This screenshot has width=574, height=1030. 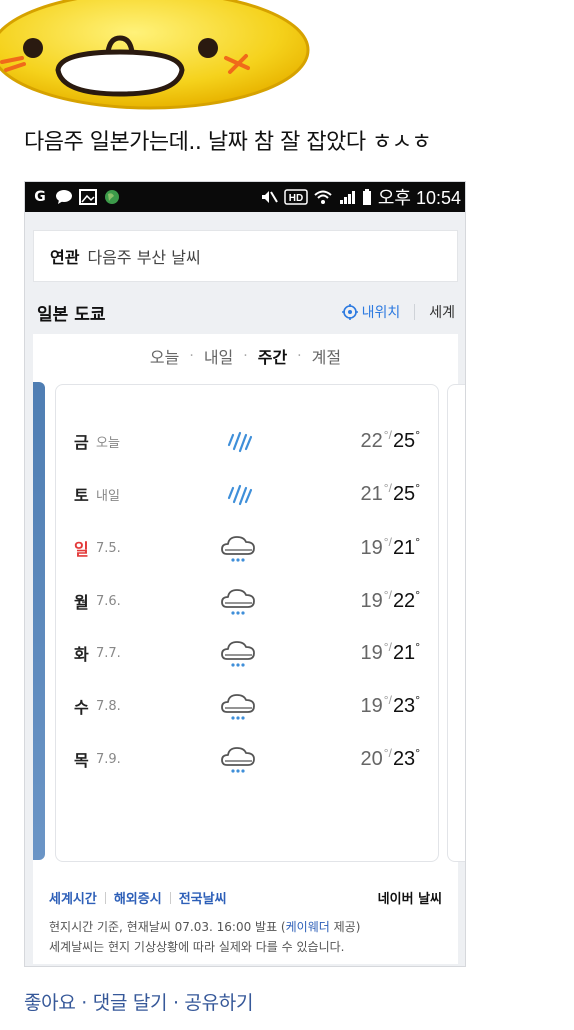 I want to click on note-suffix: 제공), so click(x=345, y=927).